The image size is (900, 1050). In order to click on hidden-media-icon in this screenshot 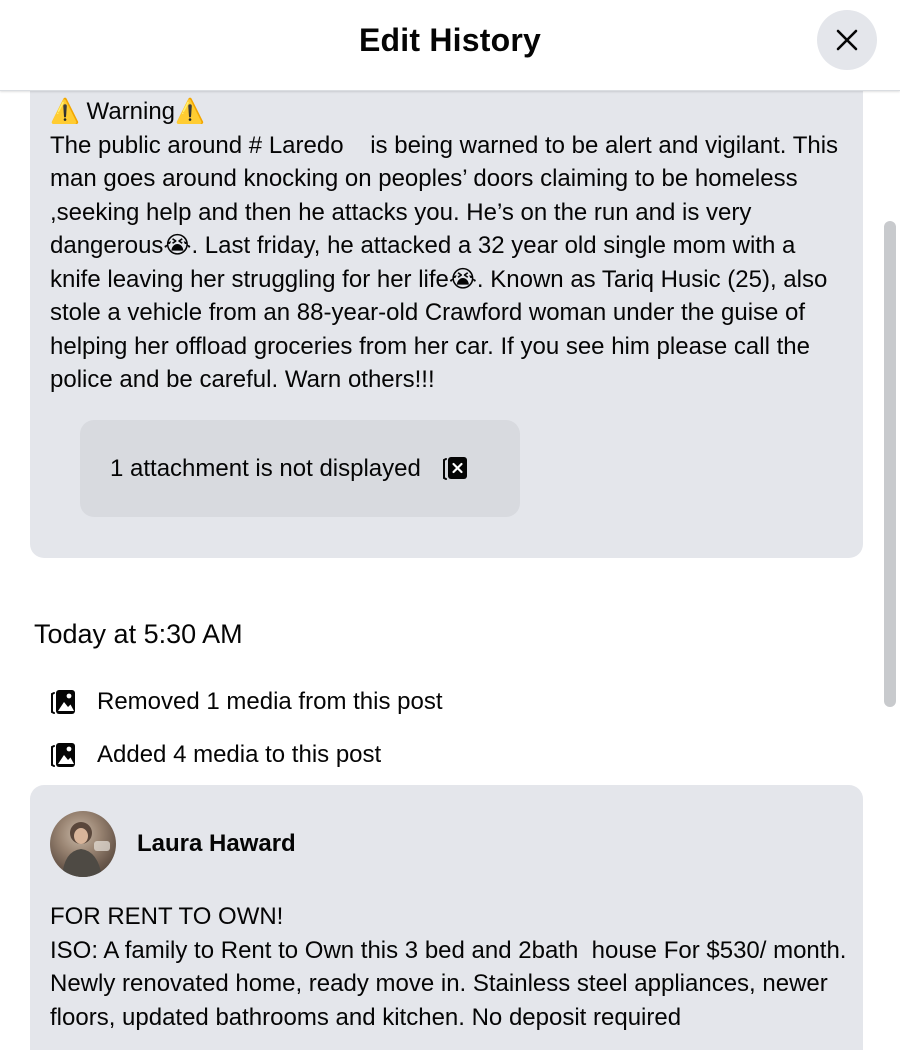, I will do `click(455, 469)`.